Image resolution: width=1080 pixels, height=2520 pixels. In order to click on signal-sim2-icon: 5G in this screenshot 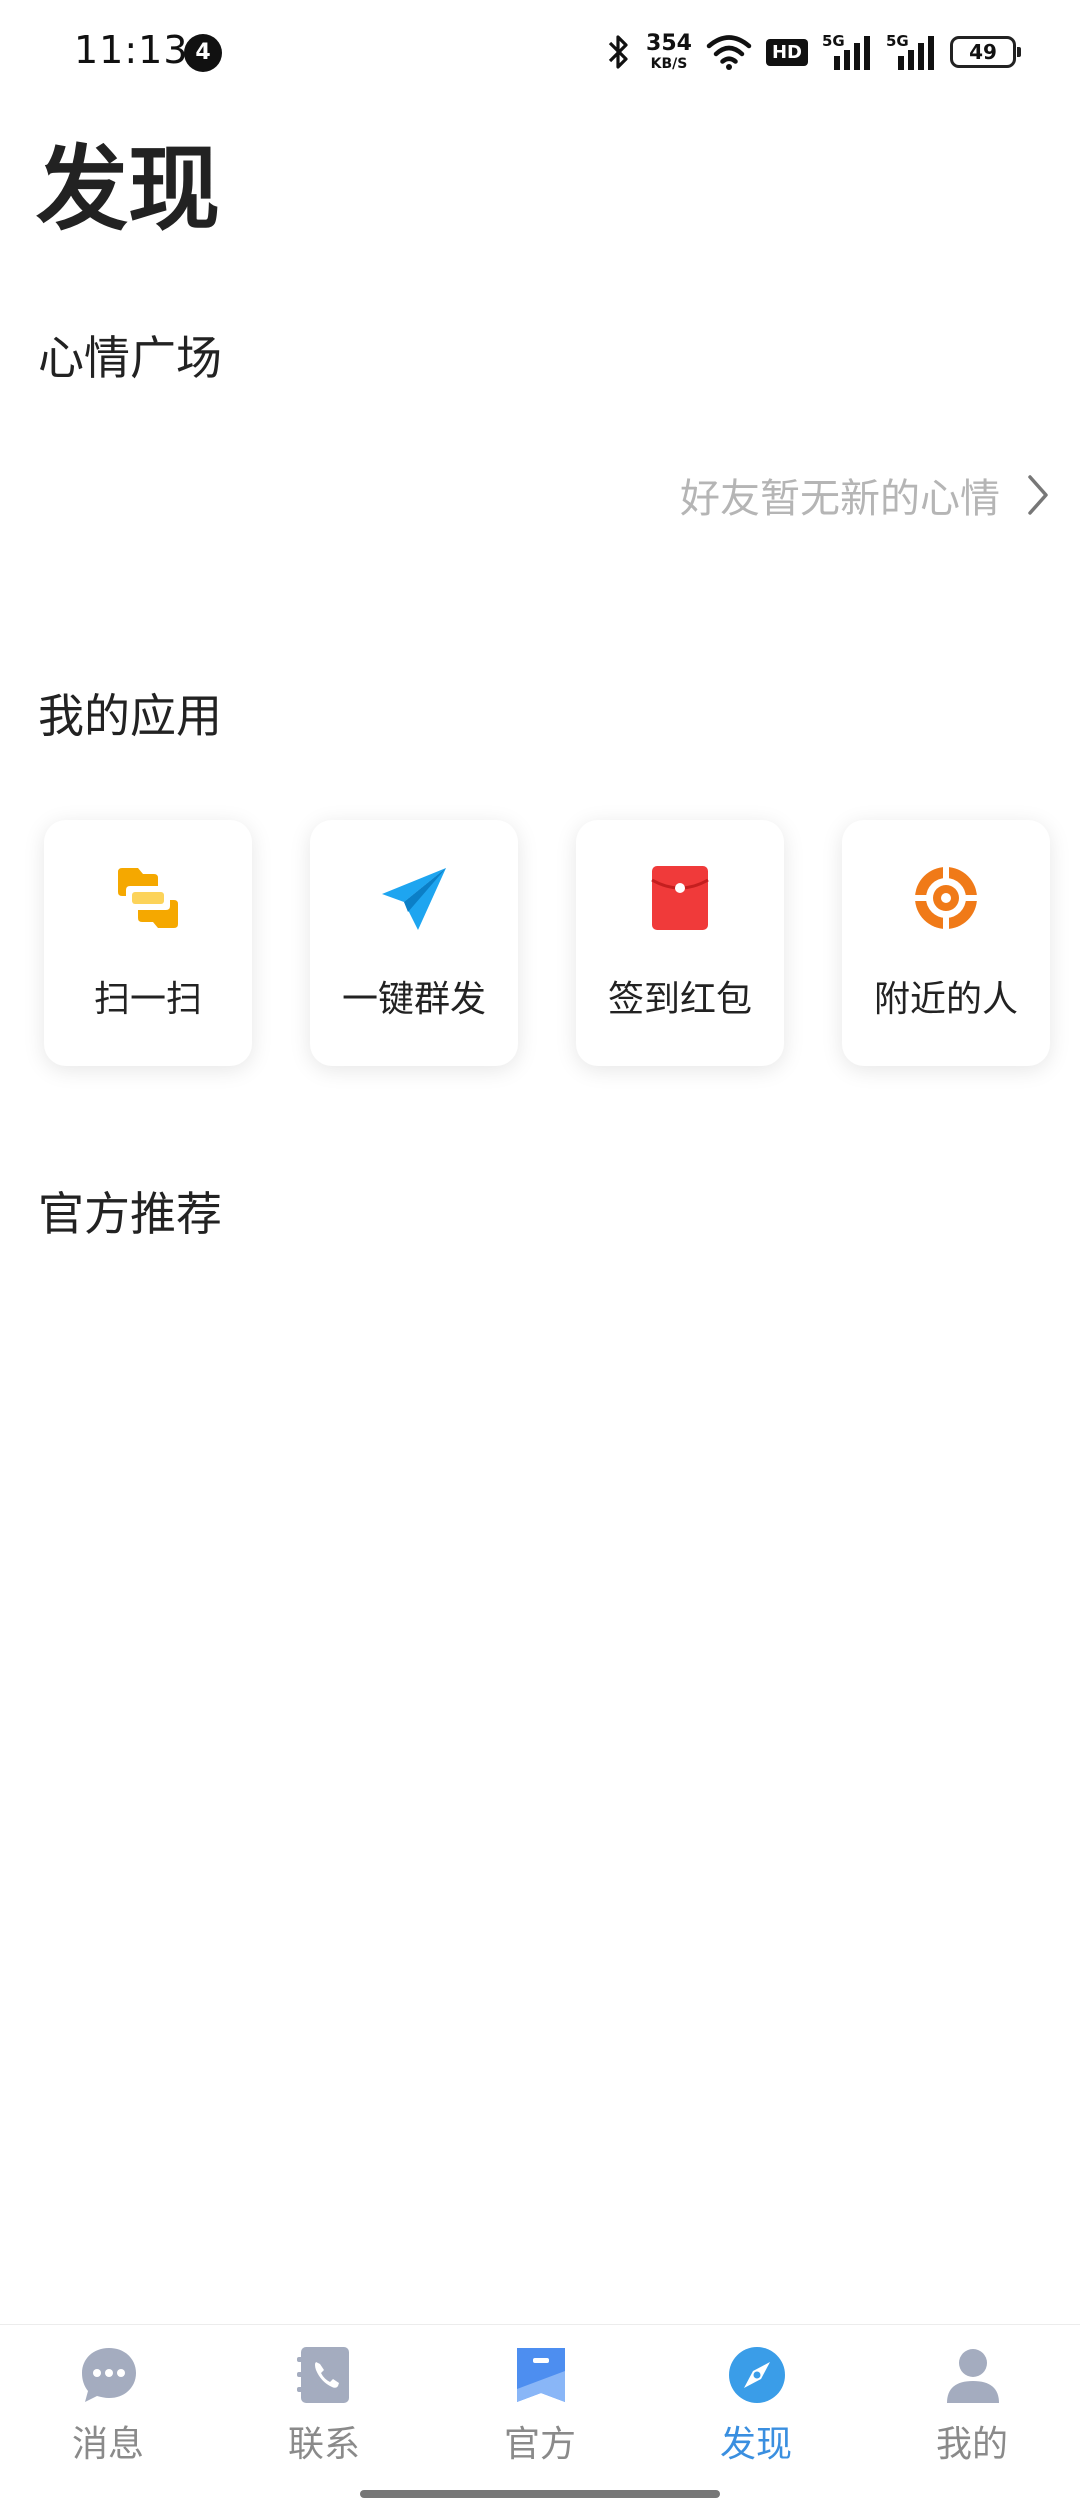, I will do `click(911, 52)`.